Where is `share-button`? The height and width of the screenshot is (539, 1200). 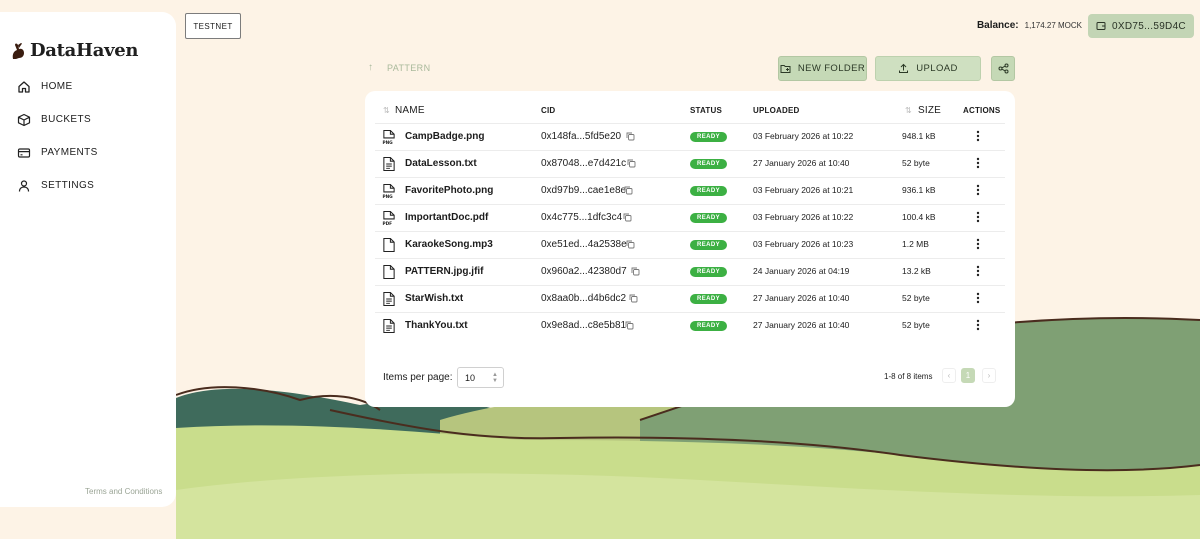 share-button is located at coordinates (1003, 68).